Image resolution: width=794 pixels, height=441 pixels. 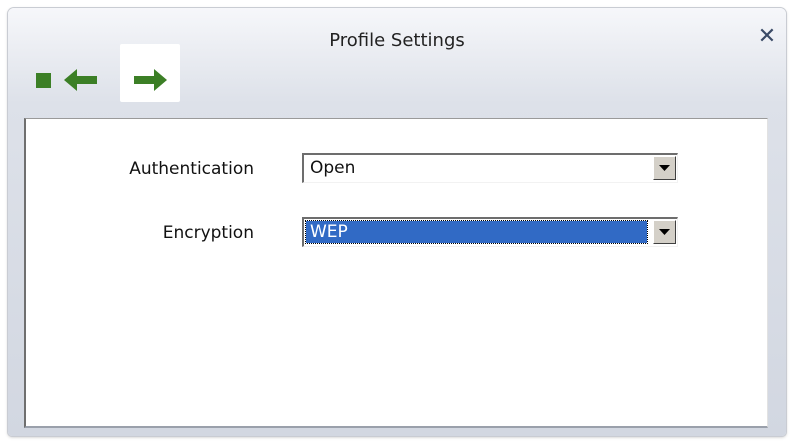 I want to click on back-button, so click(x=83, y=73).